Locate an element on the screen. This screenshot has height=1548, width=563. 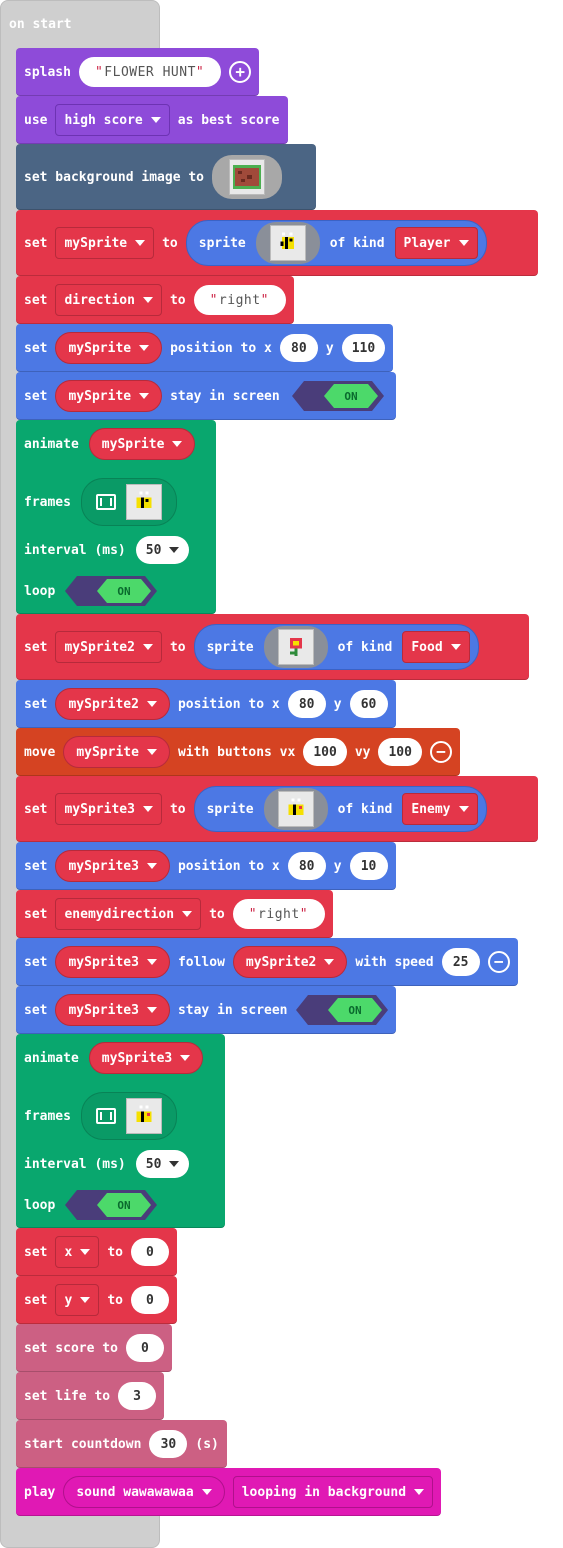
stay3-toggle: ON is located at coordinates (341, 1010).